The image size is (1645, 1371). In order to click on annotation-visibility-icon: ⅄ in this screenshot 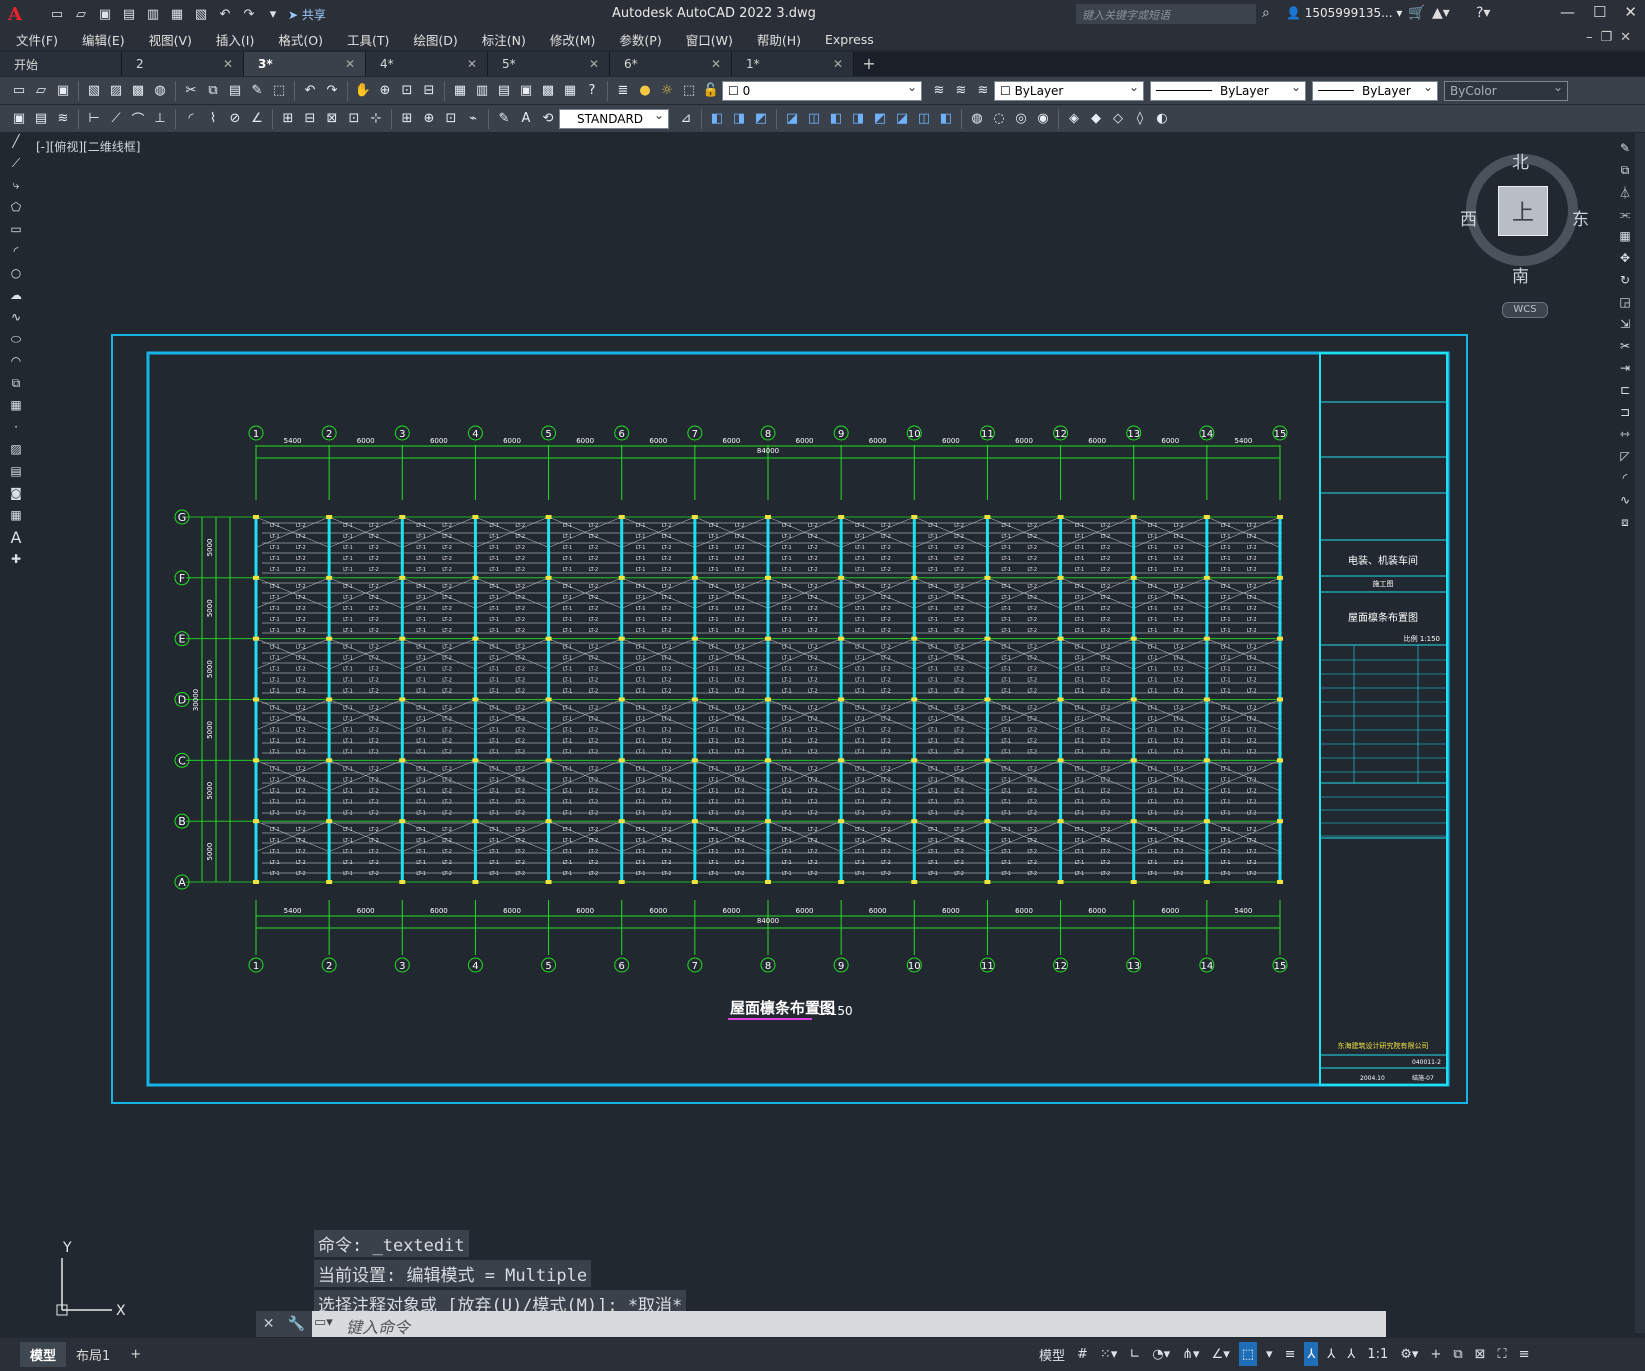, I will do `click(1311, 1354)`.